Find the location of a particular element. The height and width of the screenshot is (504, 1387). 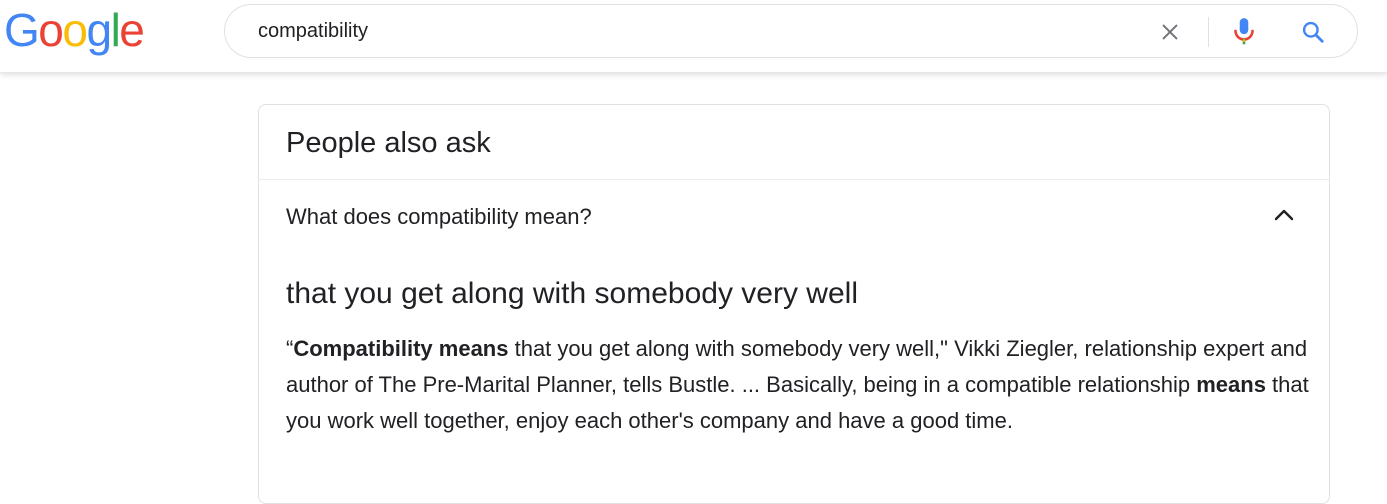

microphone-icon is located at coordinates (1244, 31).